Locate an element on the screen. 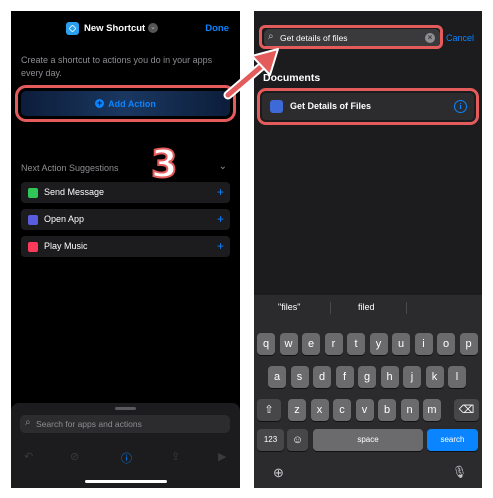 The image size is (493, 498). key-d: d is located at coordinates (322, 377).